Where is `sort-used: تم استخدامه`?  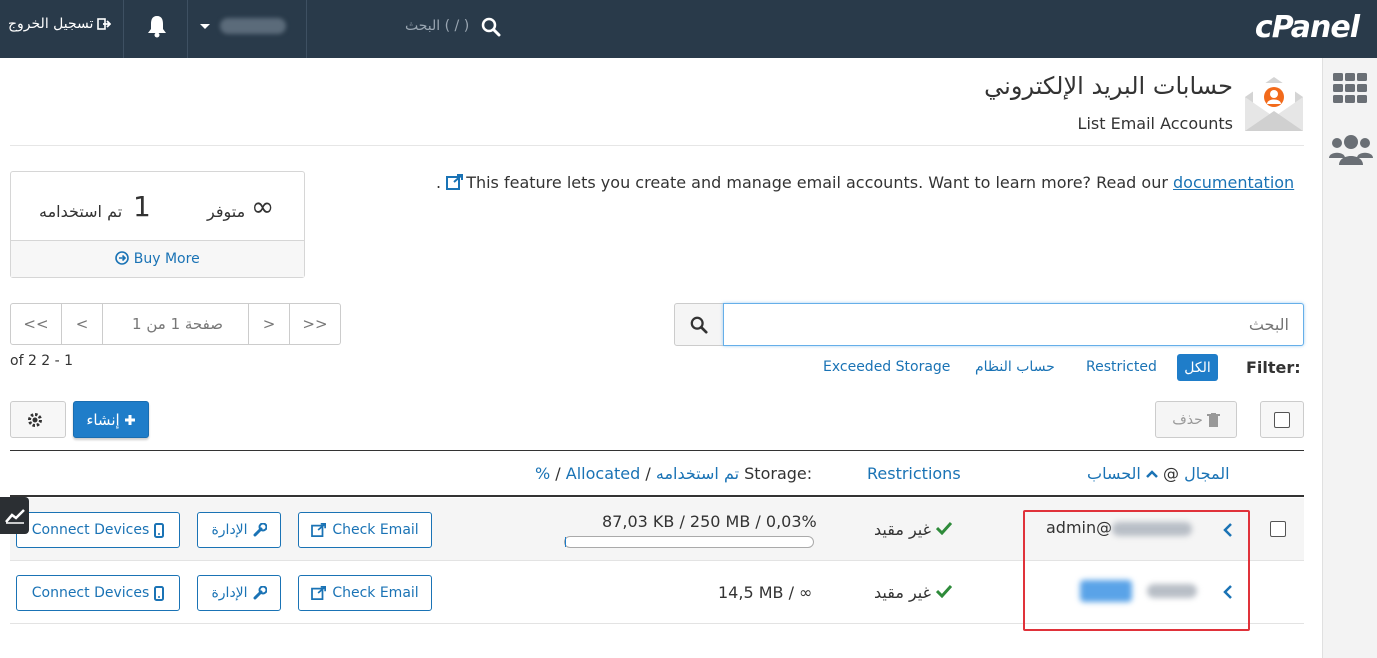 sort-used: تم استخدامه is located at coordinates (697, 473).